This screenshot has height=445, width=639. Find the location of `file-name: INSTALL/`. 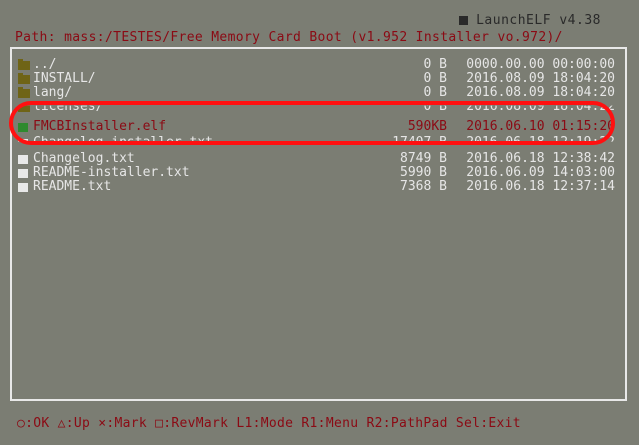

file-name: INSTALL/ is located at coordinates (64, 78).